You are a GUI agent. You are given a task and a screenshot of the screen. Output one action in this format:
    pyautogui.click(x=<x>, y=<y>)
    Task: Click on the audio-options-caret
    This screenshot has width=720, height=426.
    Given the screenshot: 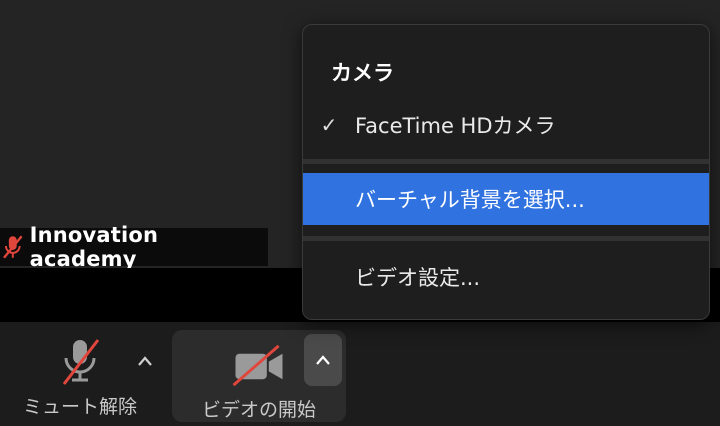 What is the action you would take?
    pyautogui.click(x=145, y=361)
    